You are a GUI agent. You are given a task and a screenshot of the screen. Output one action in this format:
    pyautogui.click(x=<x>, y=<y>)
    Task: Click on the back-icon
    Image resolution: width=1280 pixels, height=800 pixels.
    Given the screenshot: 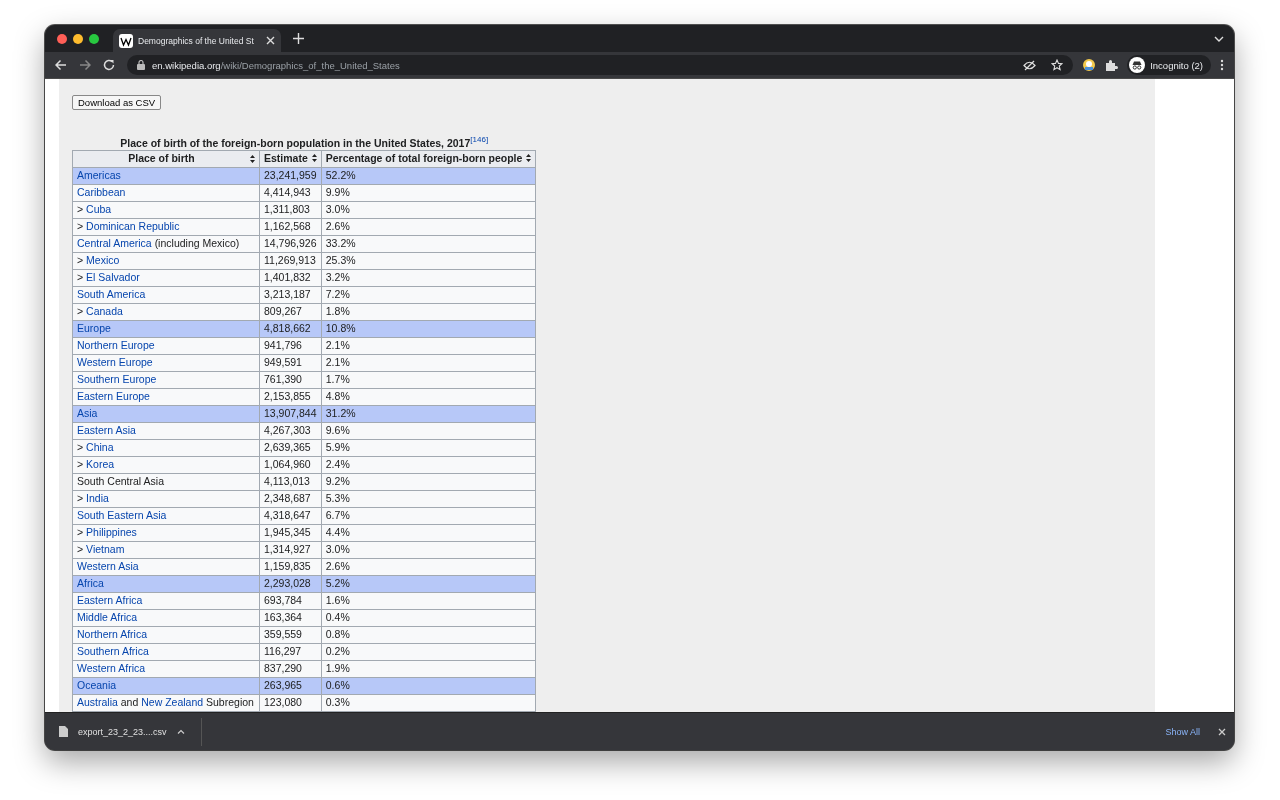 What is the action you would take?
    pyautogui.click(x=61, y=65)
    